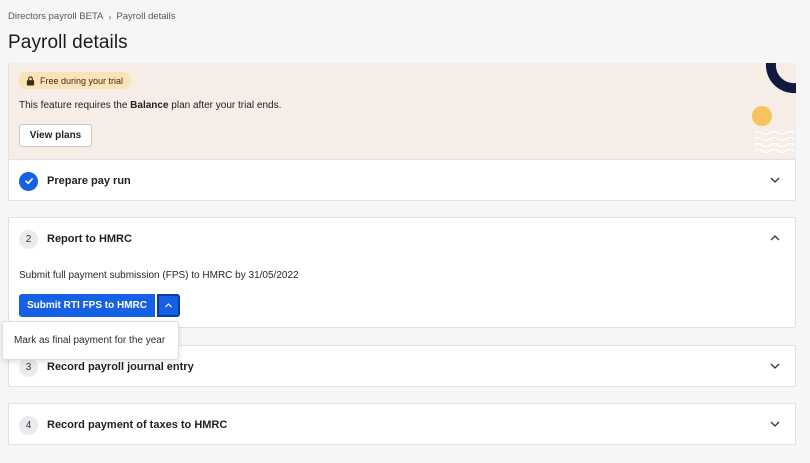 The height and width of the screenshot is (463, 810). I want to click on step-title: Record payment of taxes to HMRC, so click(137, 425).